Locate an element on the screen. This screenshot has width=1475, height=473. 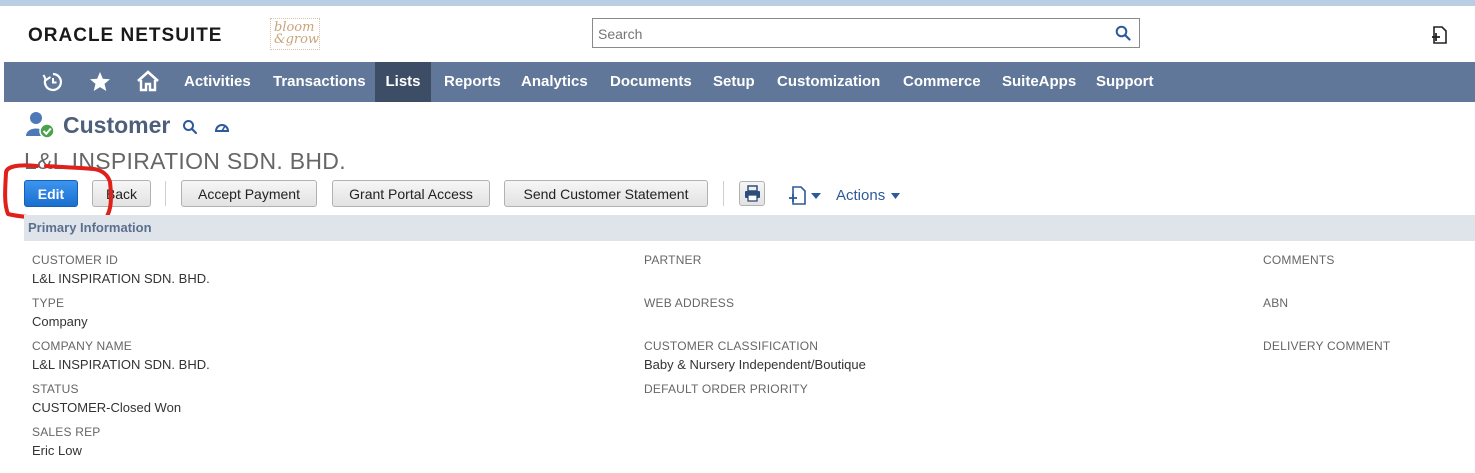
nav-lists: Lists is located at coordinates (403, 82).